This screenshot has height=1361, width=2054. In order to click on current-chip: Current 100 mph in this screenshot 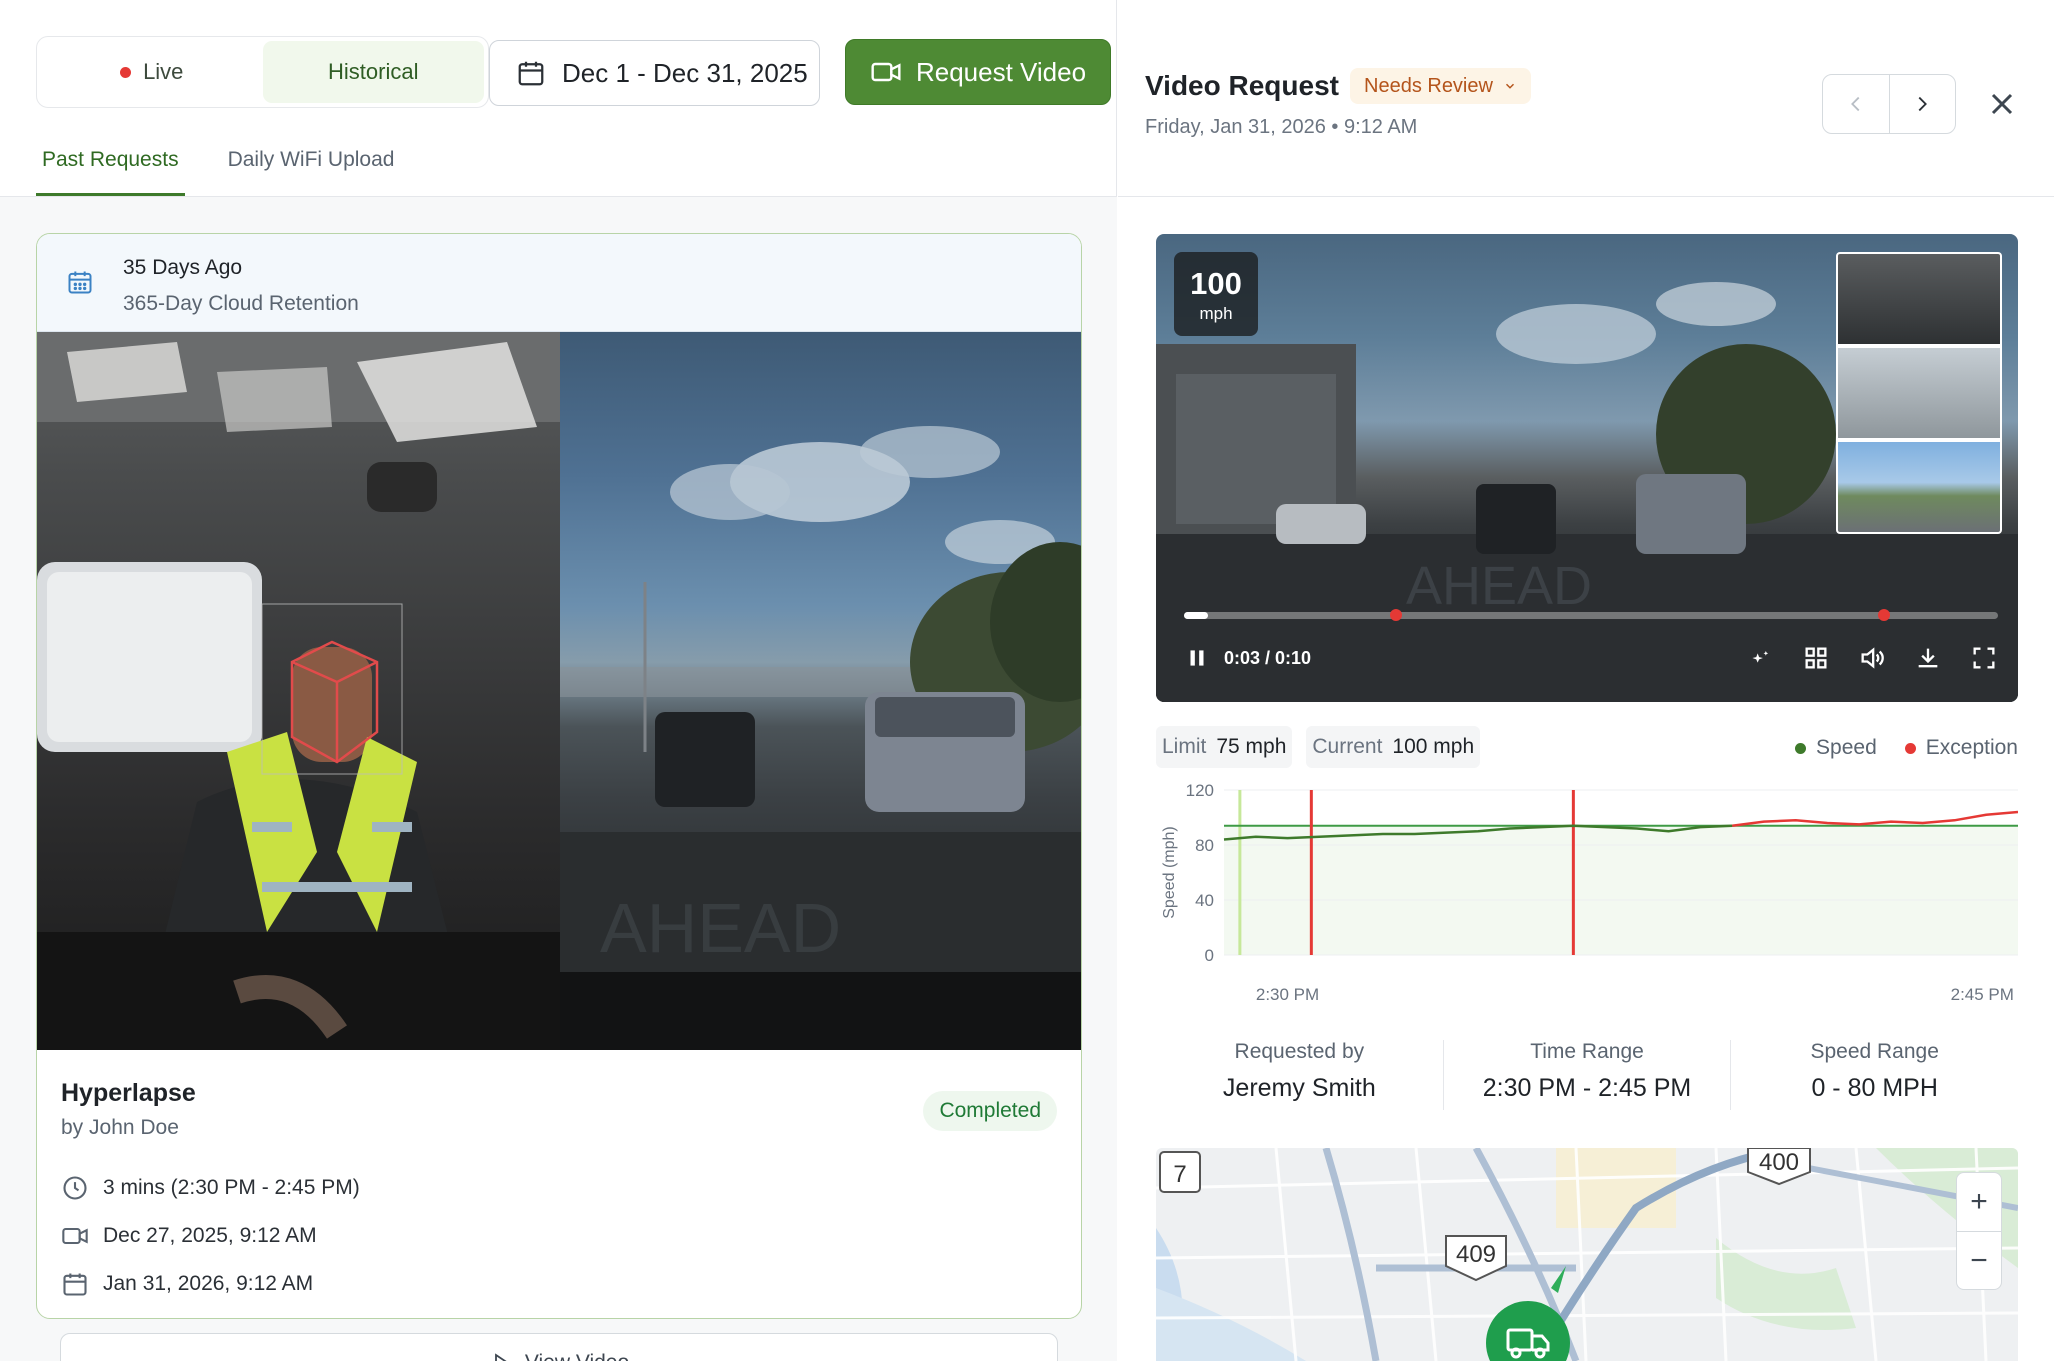, I will do `click(1393, 747)`.